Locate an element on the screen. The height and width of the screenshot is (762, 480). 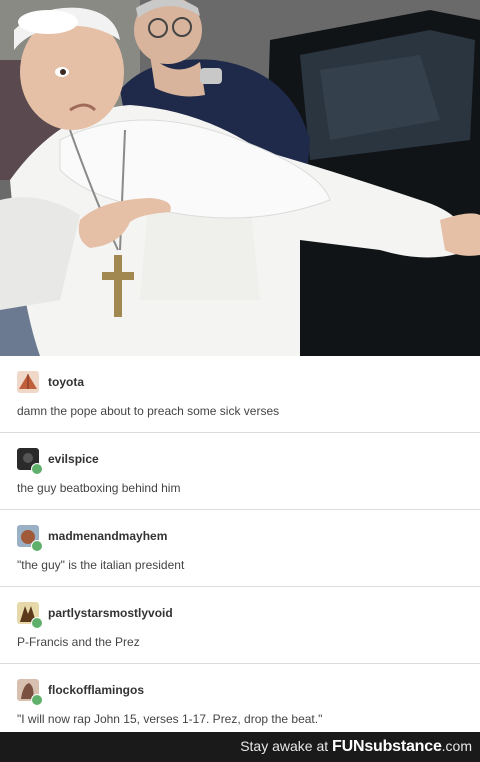
username: evilspice is located at coordinates (73, 459).